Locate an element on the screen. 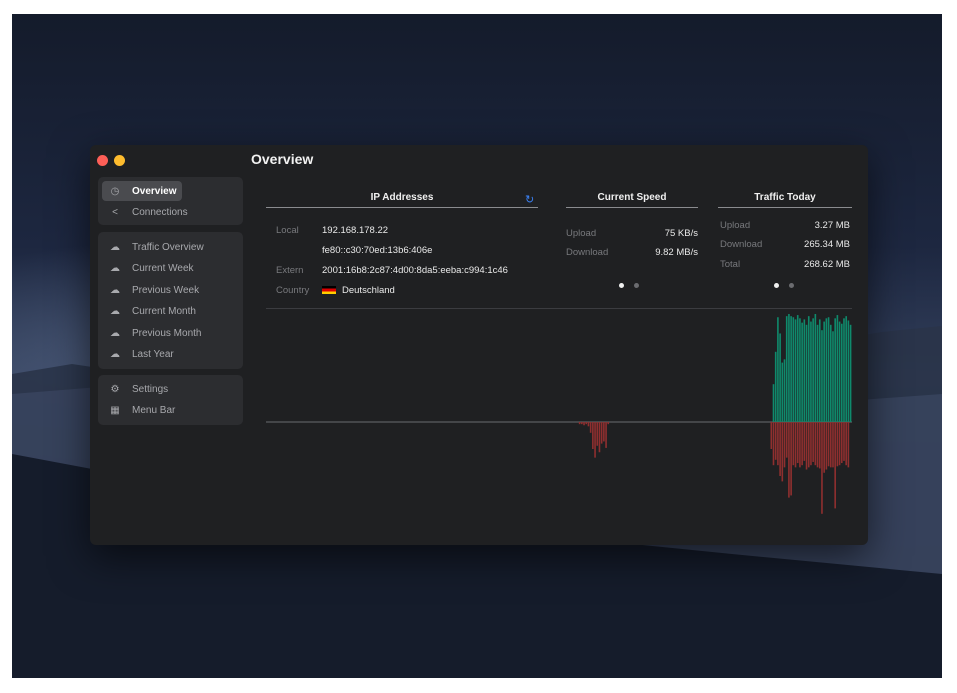 The height and width of the screenshot is (693, 957). speed-upload-label: Upload is located at coordinates (581, 233).